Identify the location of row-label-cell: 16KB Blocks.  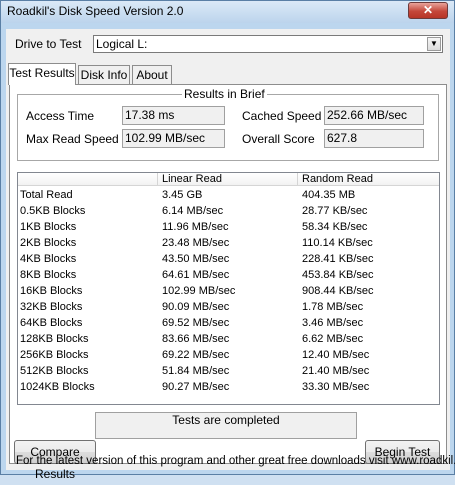
(51, 291).